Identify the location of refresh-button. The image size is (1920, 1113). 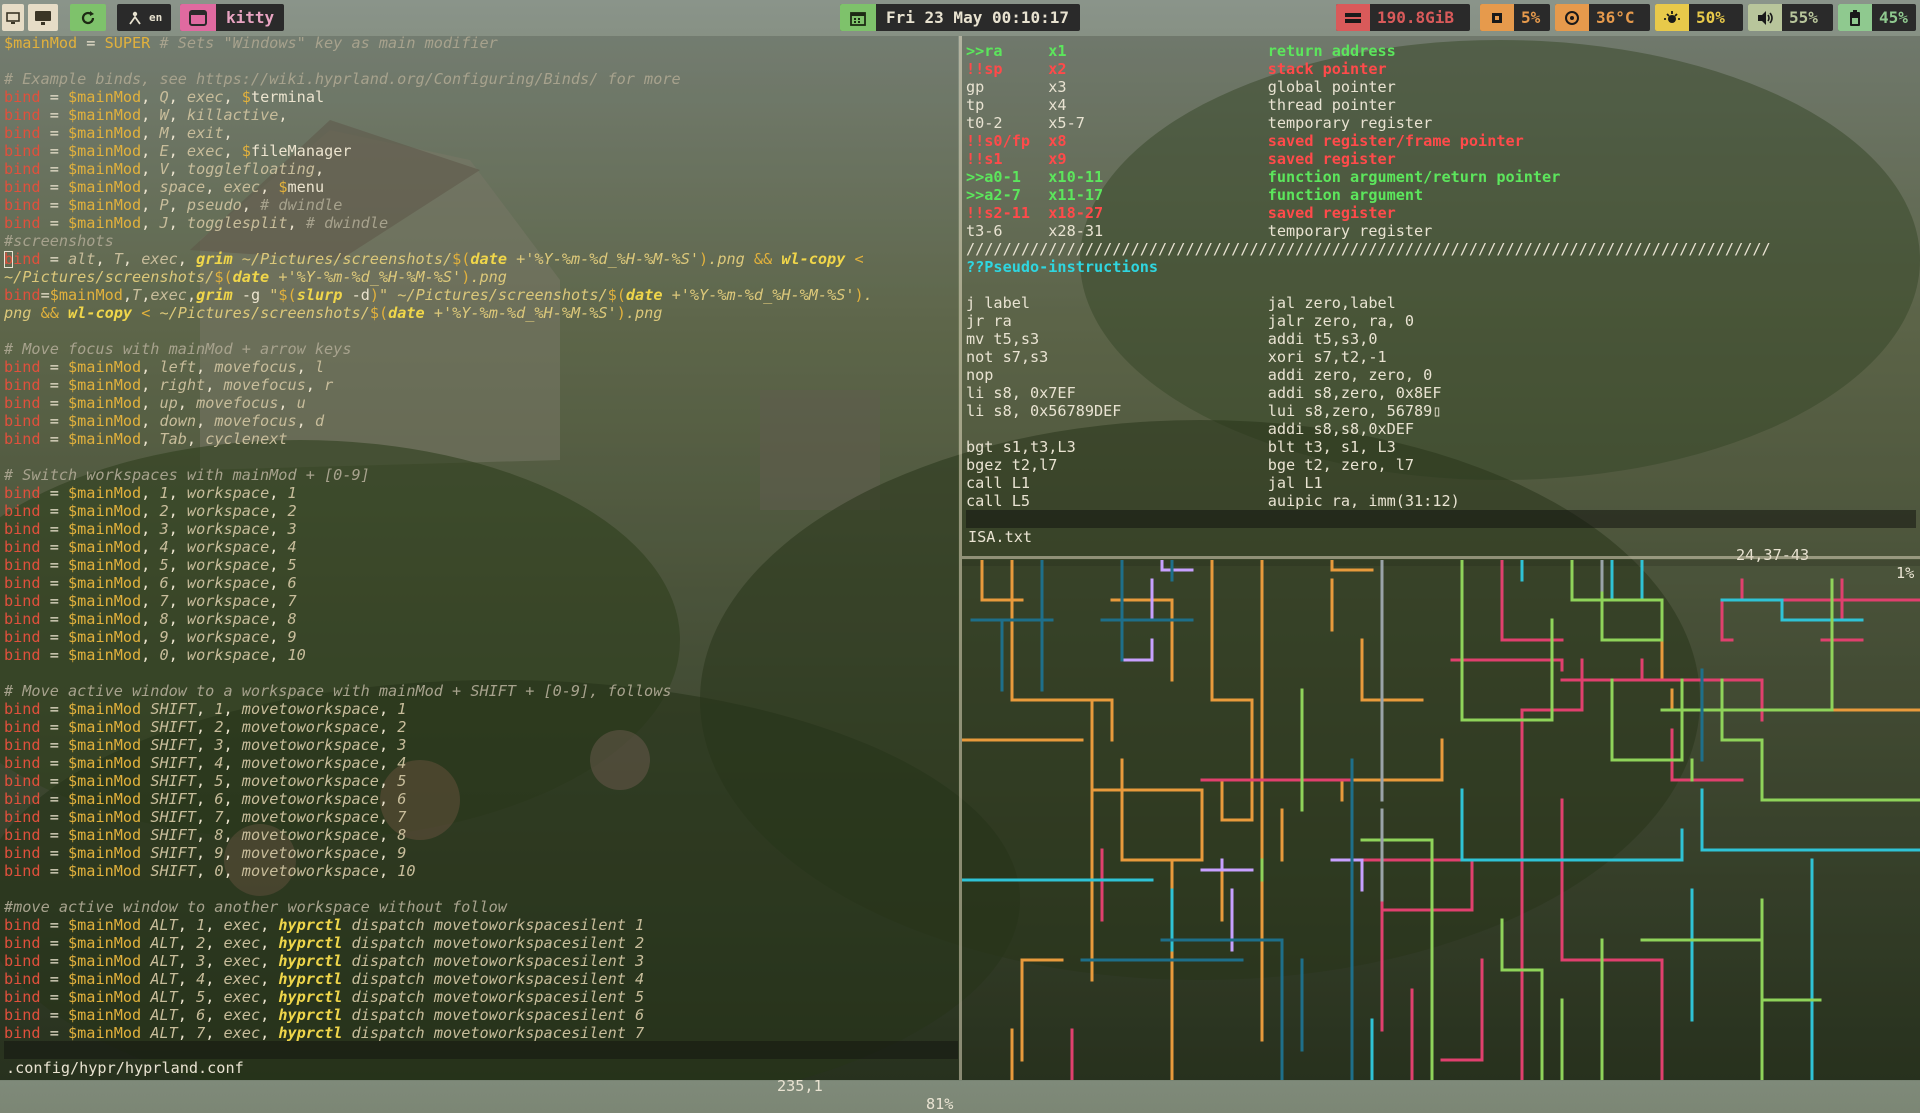
(88, 17).